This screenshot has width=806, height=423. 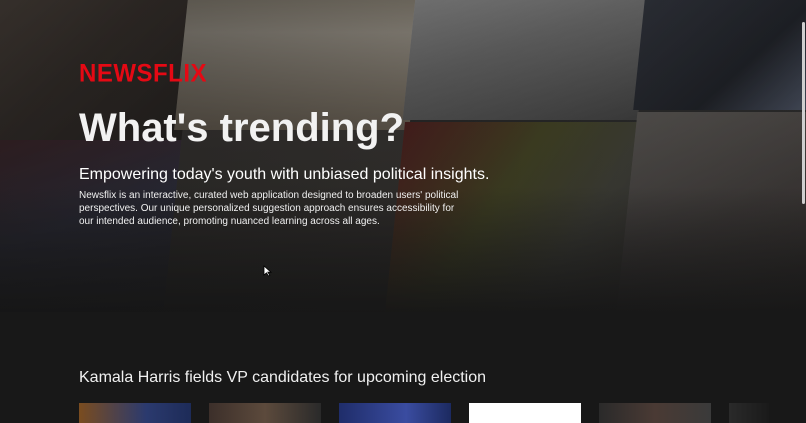 What do you see at coordinates (242, 128) in the screenshot?
I see `page-title: What's trending?` at bounding box center [242, 128].